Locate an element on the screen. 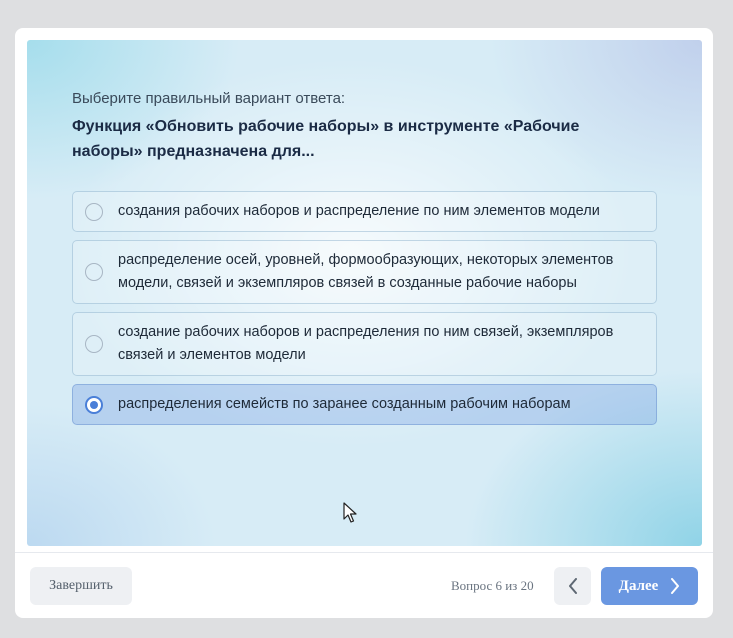 The height and width of the screenshot is (638, 733). chevron-left-icon is located at coordinates (572, 586).